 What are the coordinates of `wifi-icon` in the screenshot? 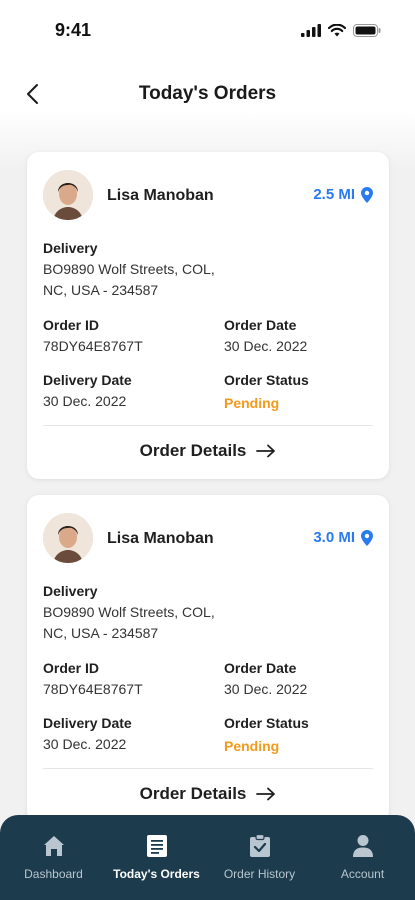 It's located at (337, 30).